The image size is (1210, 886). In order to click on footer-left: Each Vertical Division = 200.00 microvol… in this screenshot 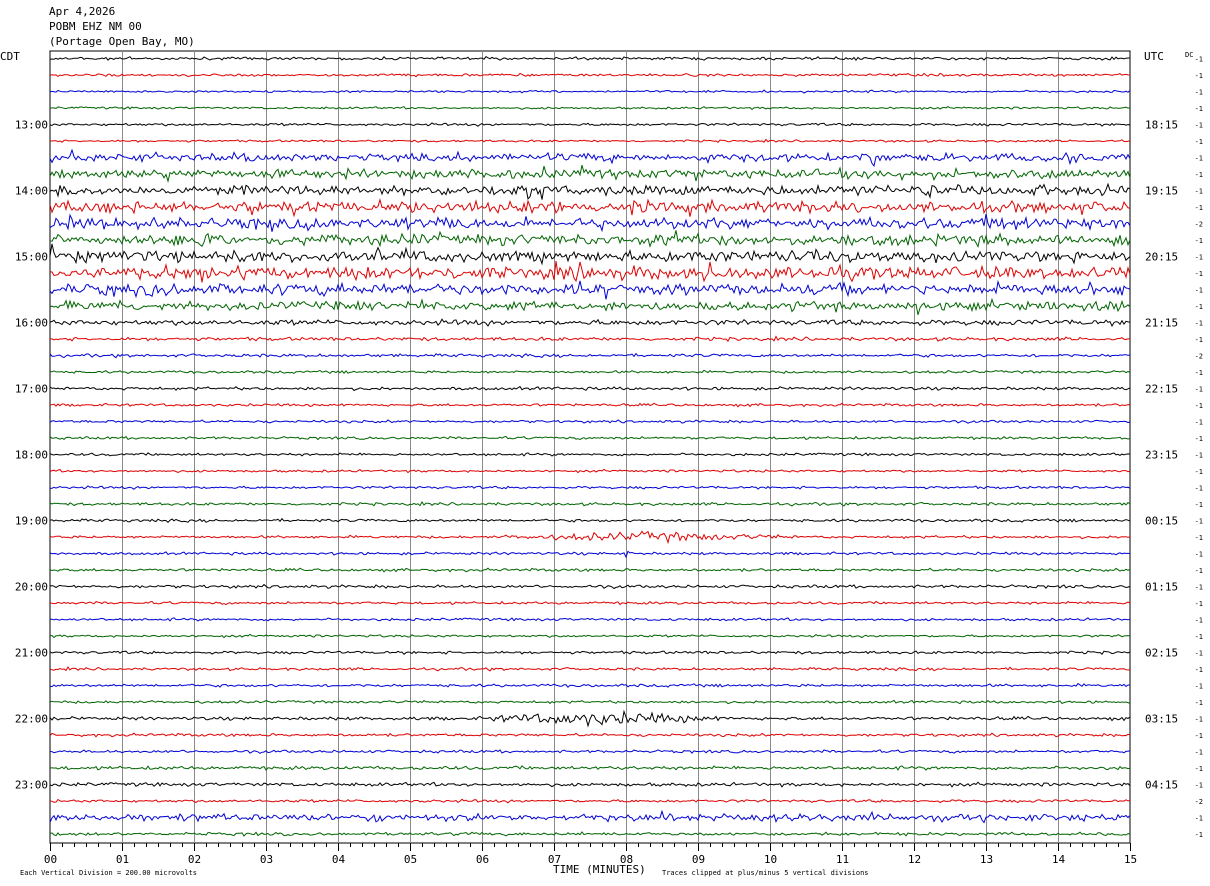, I will do `click(108, 873)`.